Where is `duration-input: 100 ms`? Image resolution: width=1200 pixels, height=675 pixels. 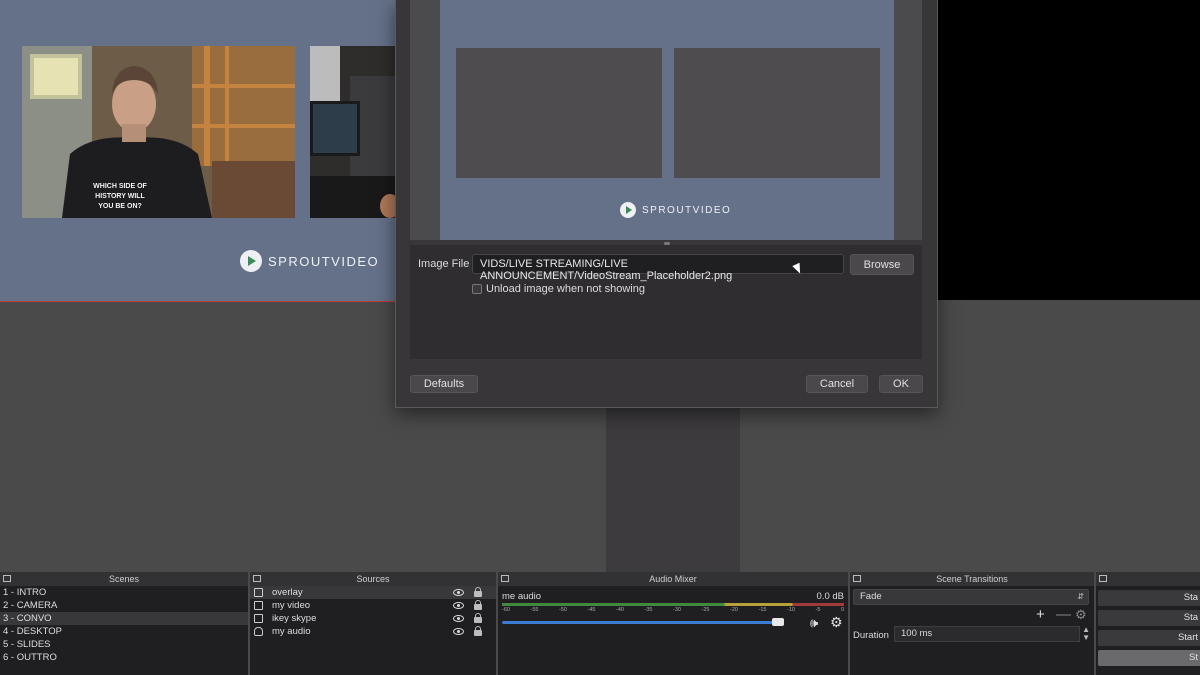 duration-input: 100 ms is located at coordinates (987, 634).